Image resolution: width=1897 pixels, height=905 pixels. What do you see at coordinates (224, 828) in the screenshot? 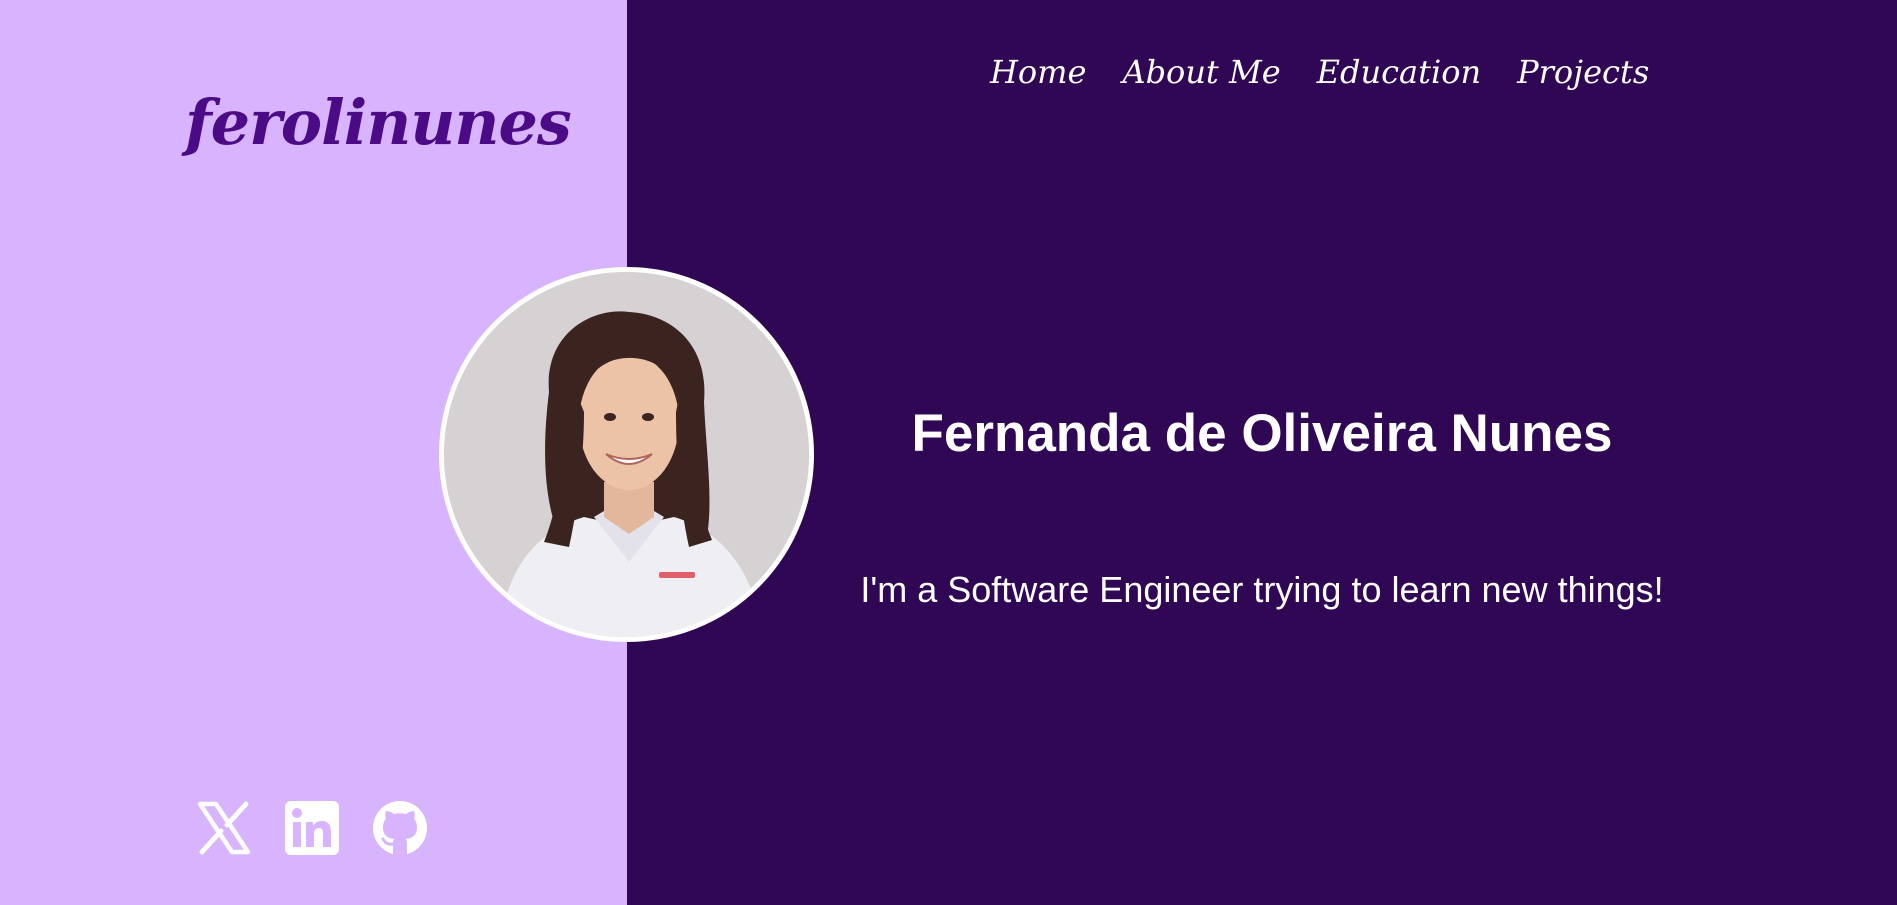
I see `x-twitter-icon` at bounding box center [224, 828].